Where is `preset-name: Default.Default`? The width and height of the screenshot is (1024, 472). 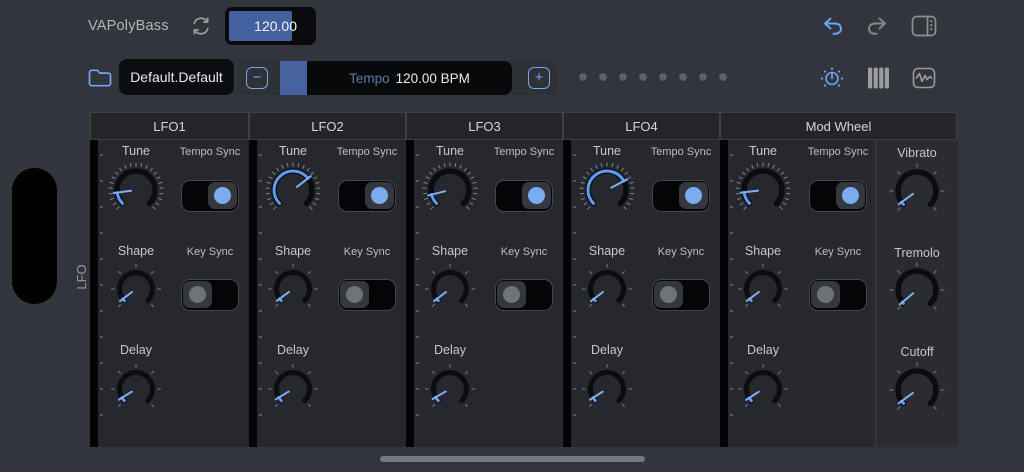
preset-name: Default.Default is located at coordinates (176, 77).